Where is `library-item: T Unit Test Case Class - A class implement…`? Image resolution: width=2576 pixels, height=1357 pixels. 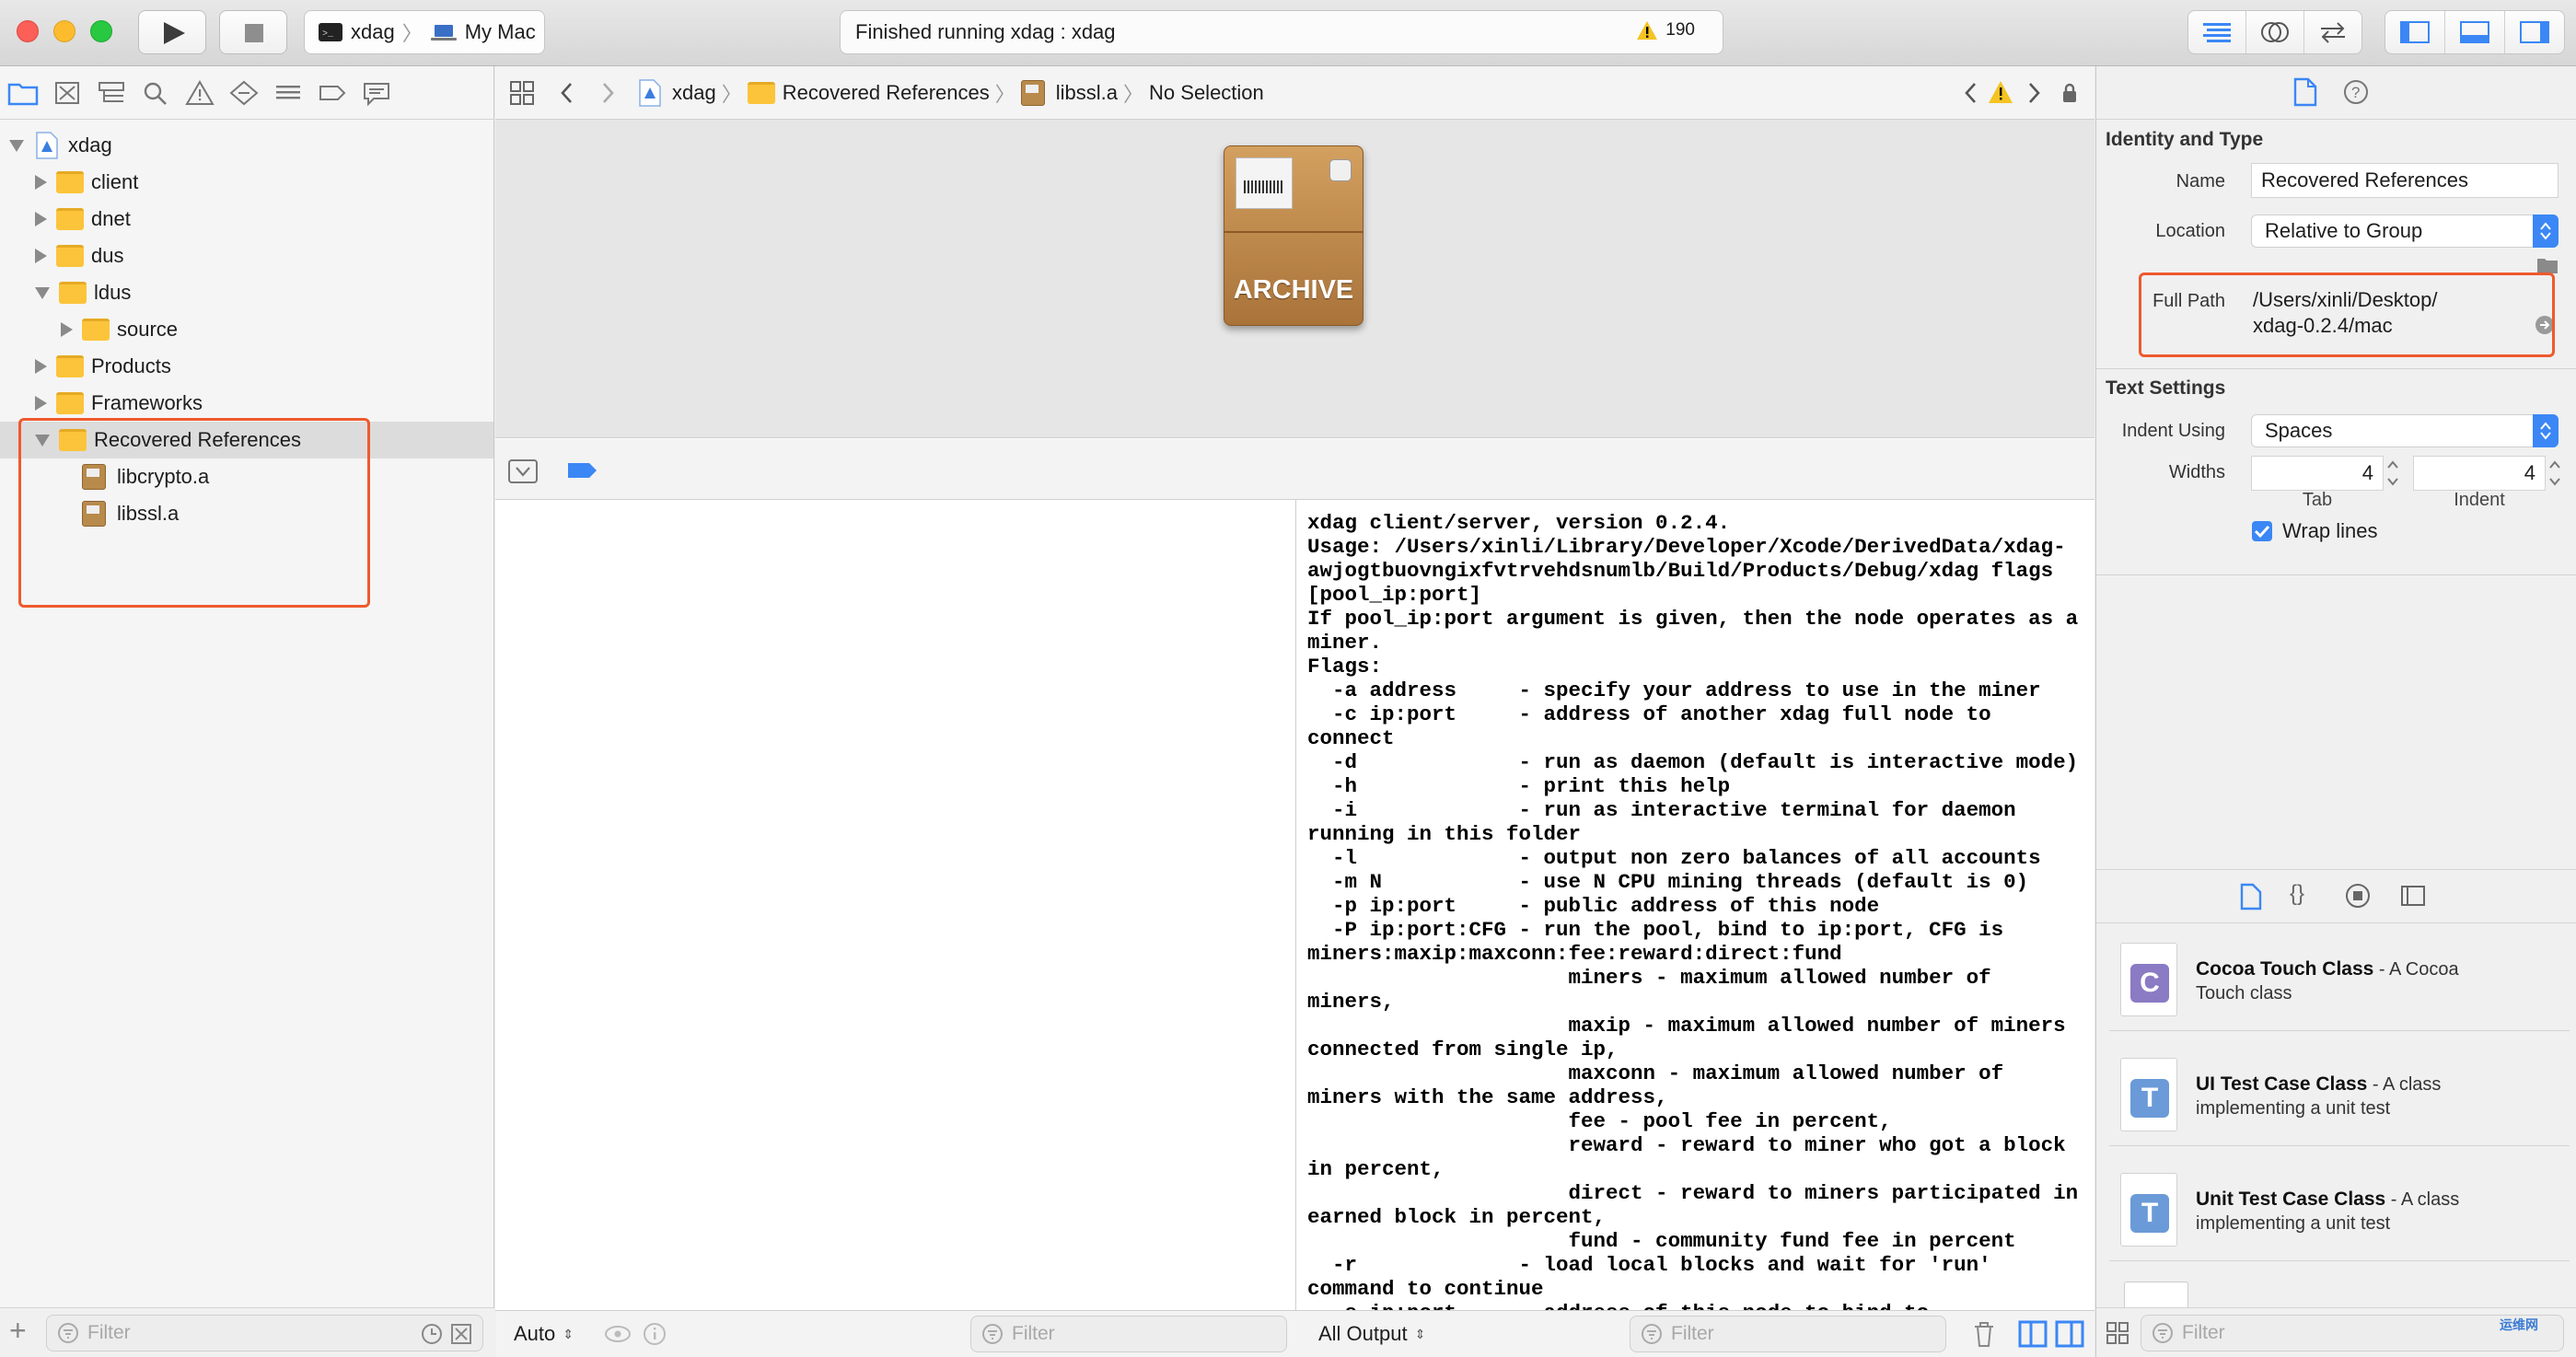
library-item: T Unit Test Case Class - A class implement… is located at coordinates (2339, 1210).